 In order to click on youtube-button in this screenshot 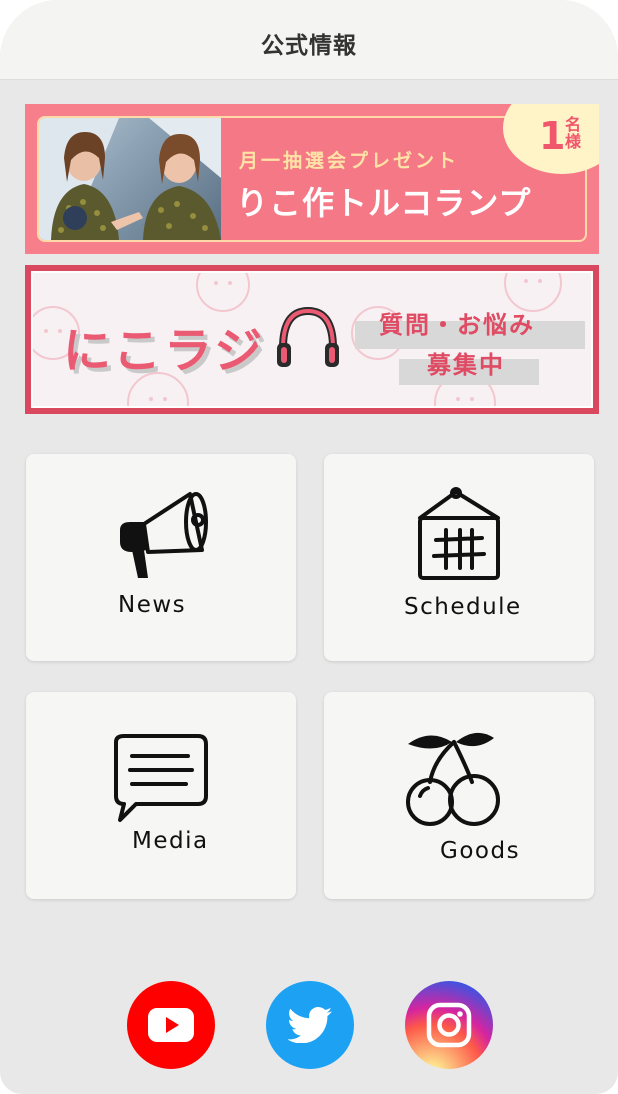, I will do `click(171, 1025)`.